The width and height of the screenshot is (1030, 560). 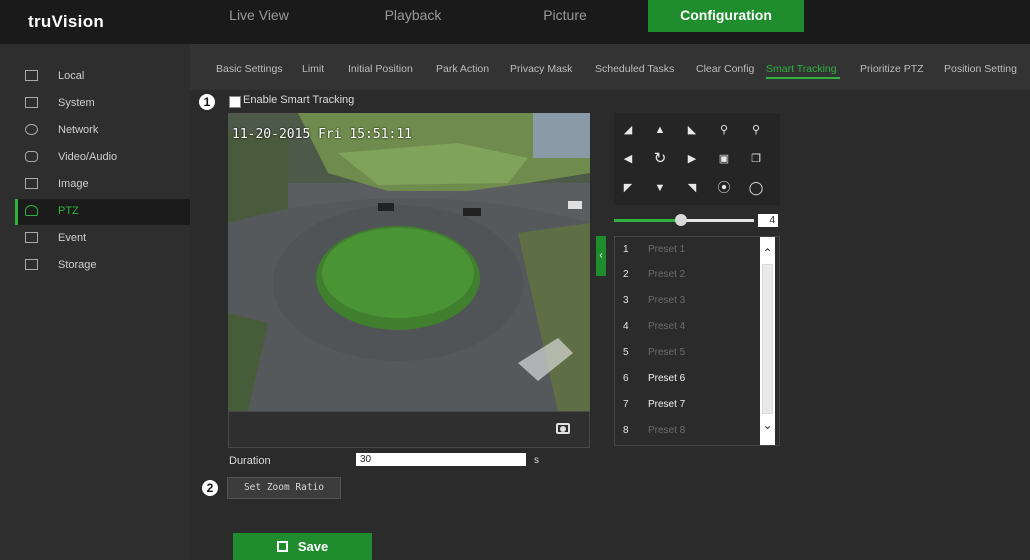 What do you see at coordinates (980, 69) in the screenshot?
I see `subtab-position-setting: Position Setting` at bounding box center [980, 69].